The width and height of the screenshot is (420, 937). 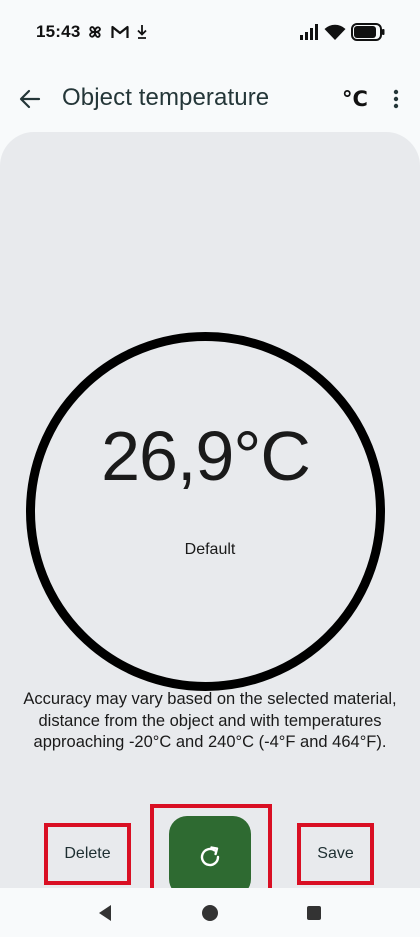 What do you see at coordinates (368, 32) in the screenshot?
I see `battery-icon` at bounding box center [368, 32].